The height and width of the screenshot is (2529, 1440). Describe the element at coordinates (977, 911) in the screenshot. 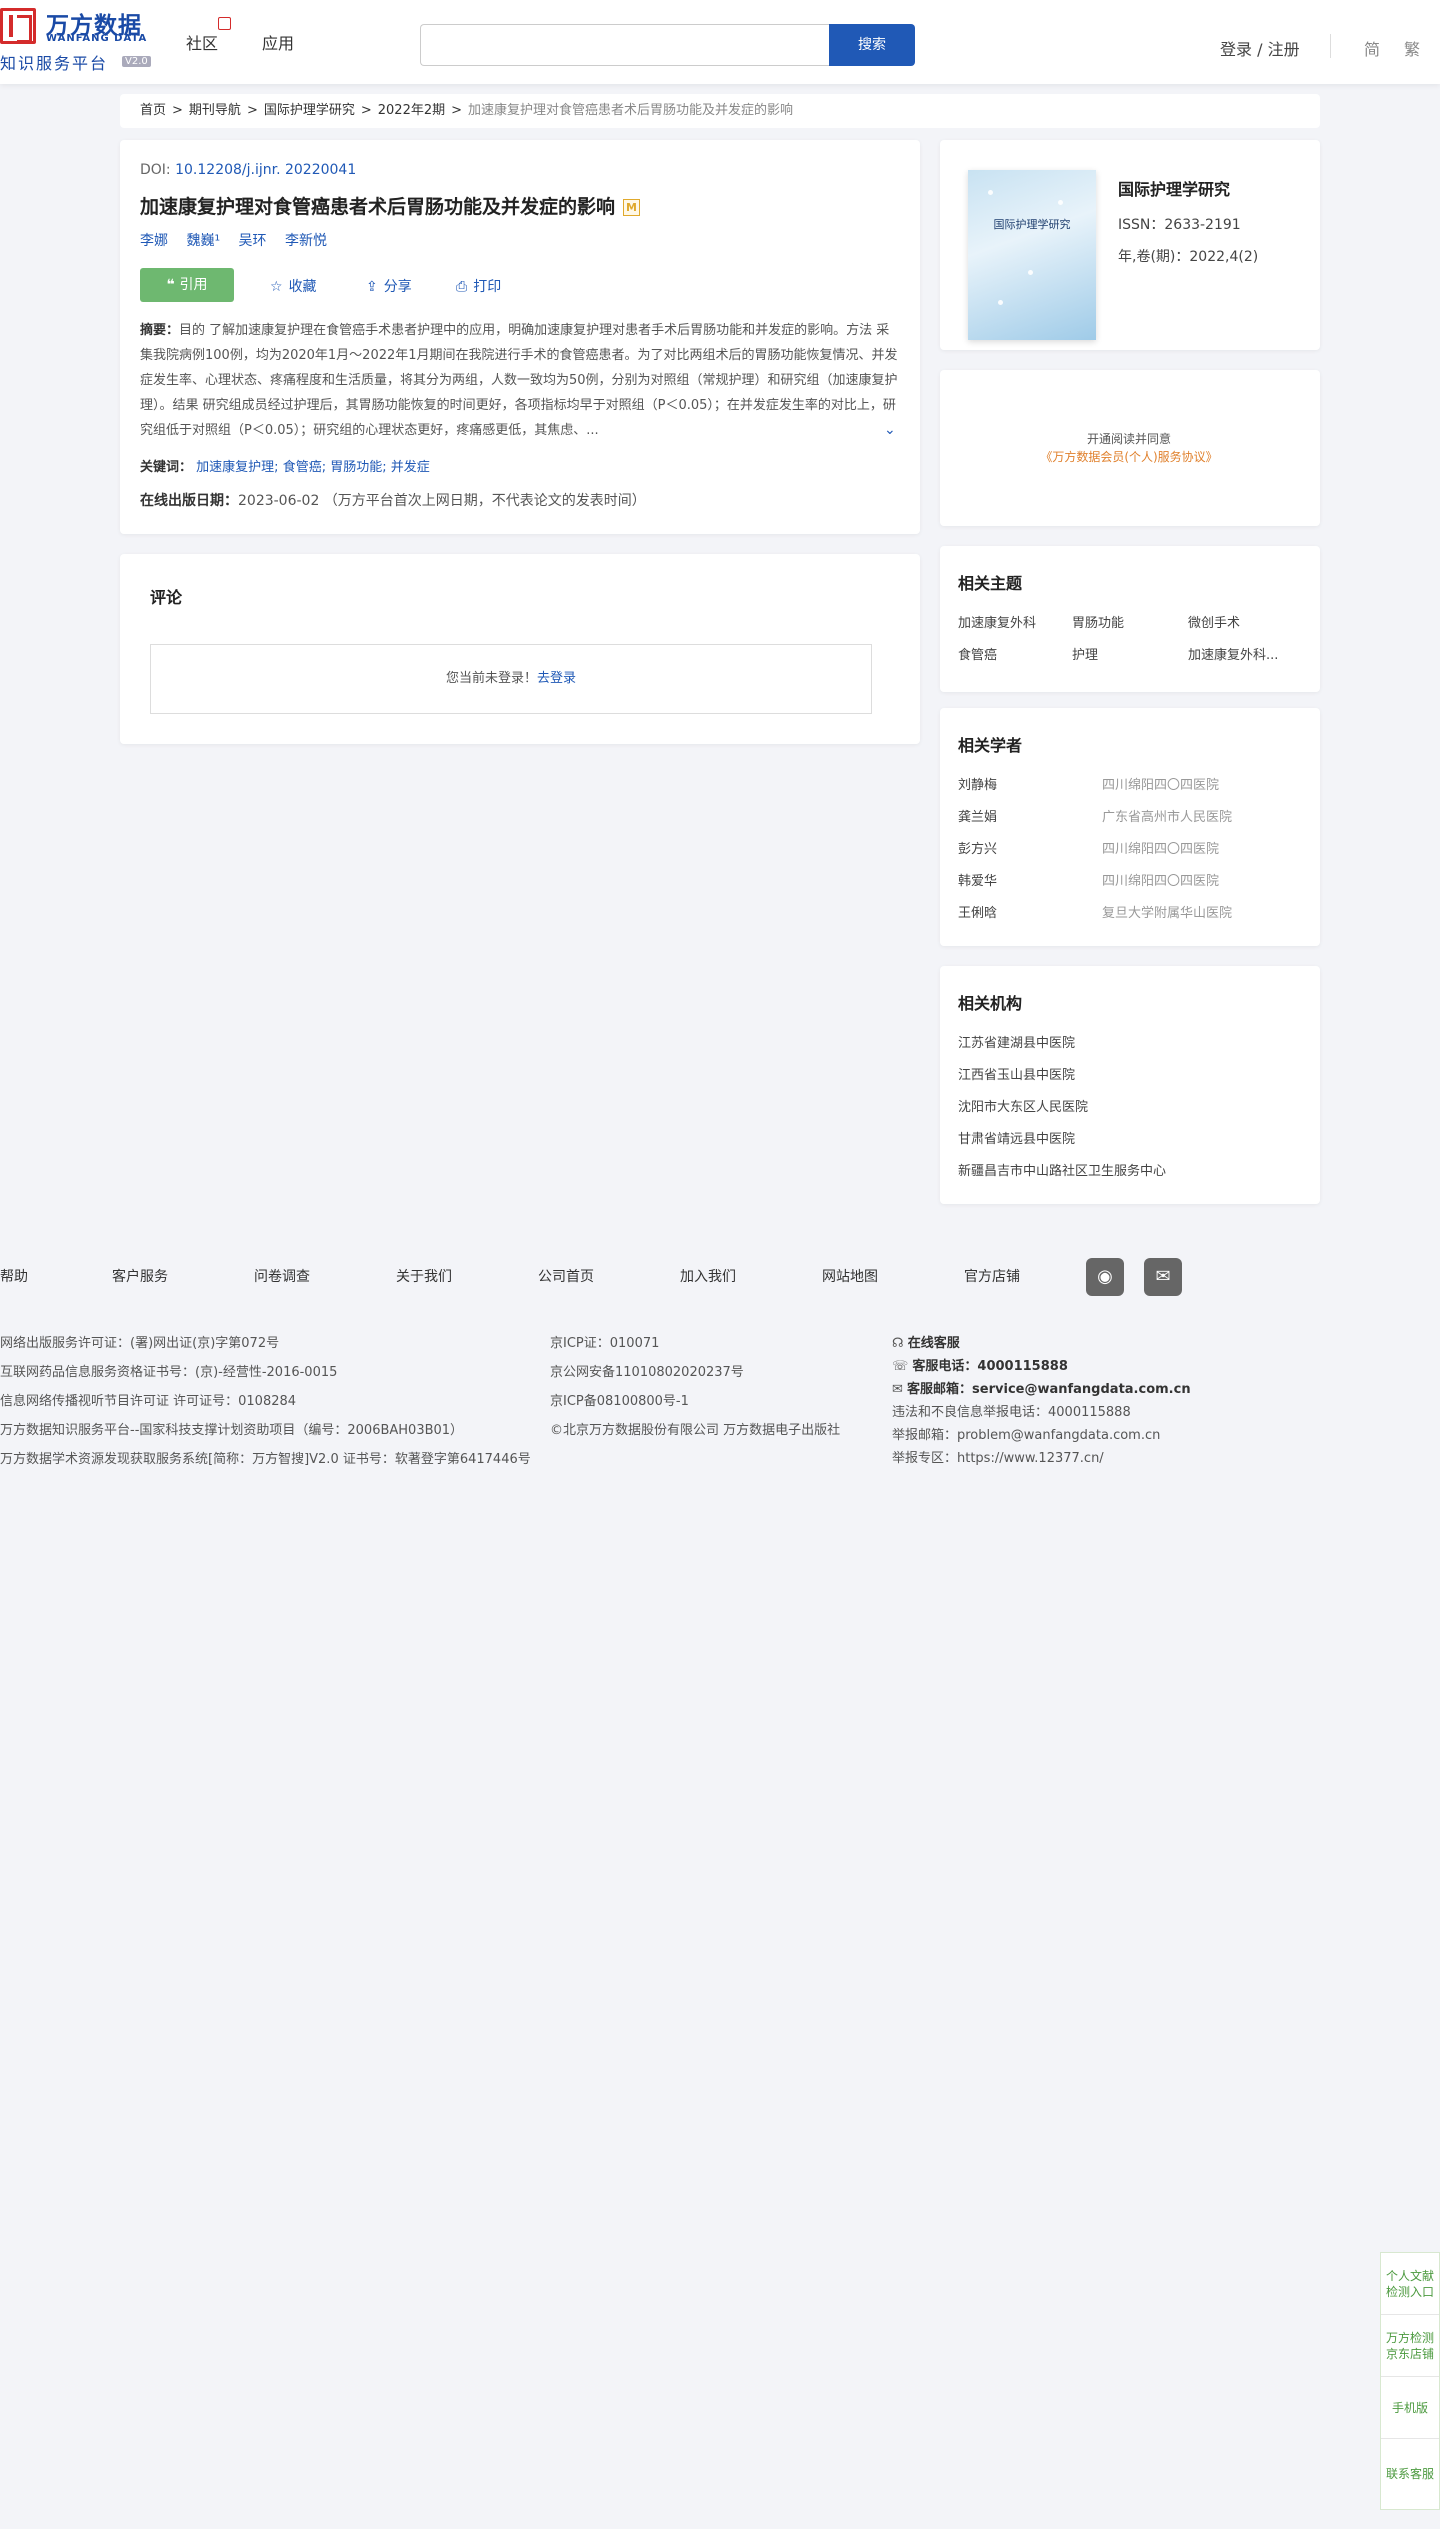

I see `scholar-name-link: 王俐晗` at that location.